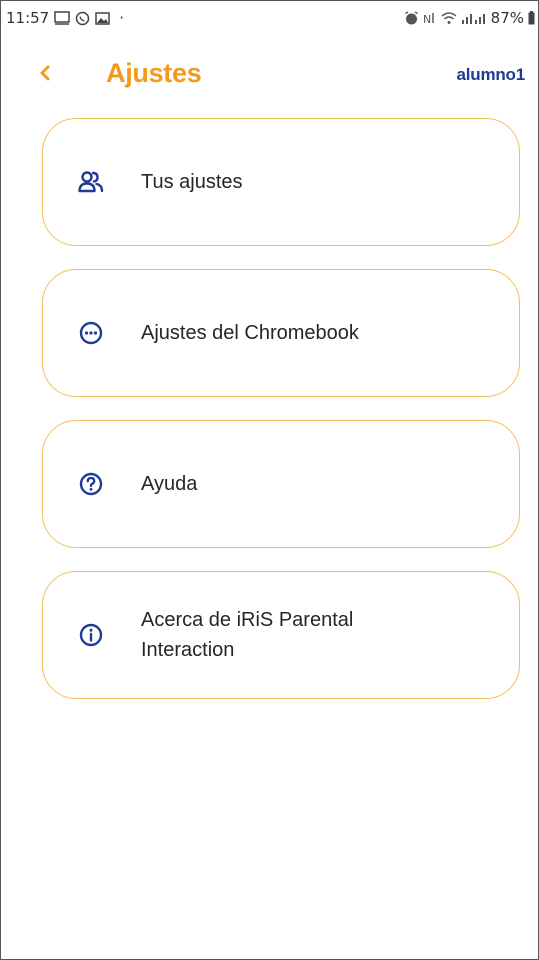 The width and height of the screenshot is (539, 960). I want to click on menu-item-ajustes-chromebook: Ajustes del Chromebook, so click(281, 333).